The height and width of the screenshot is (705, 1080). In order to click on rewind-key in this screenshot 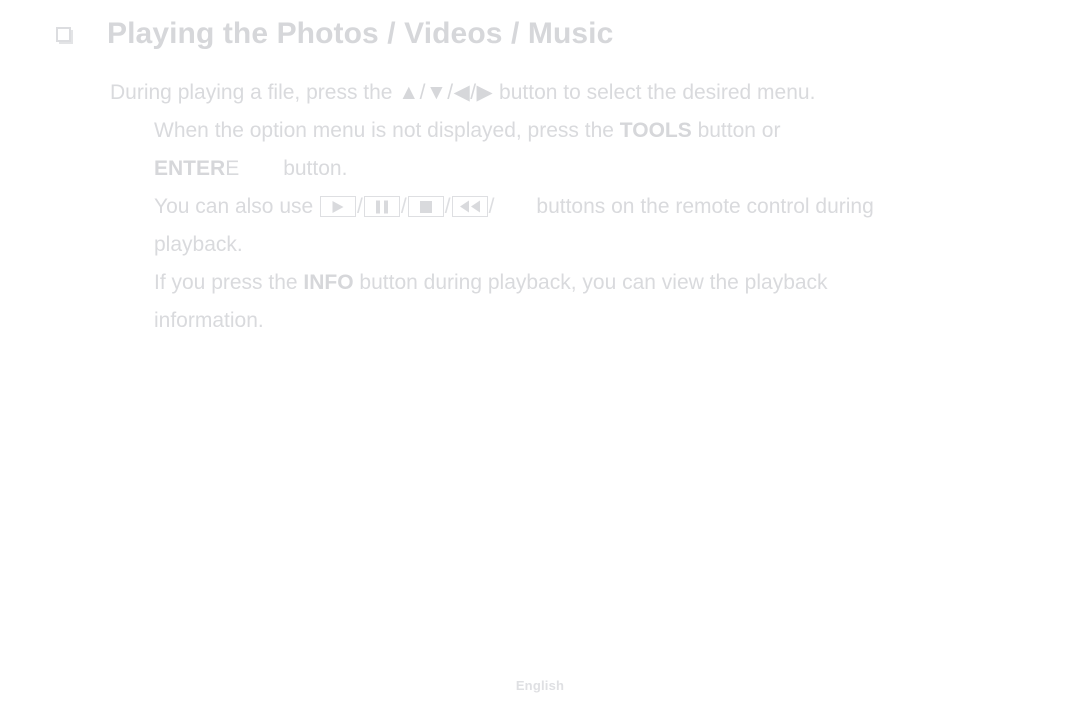, I will do `click(469, 206)`.